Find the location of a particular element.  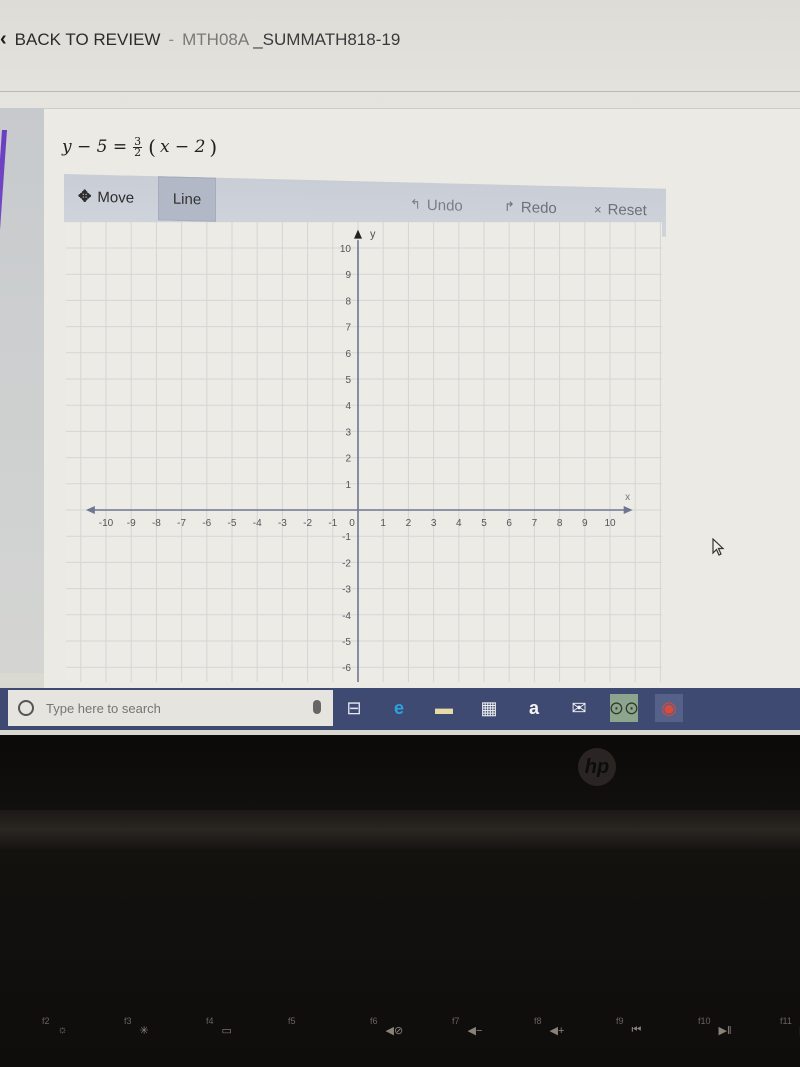

y-tick-label: 3 is located at coordinates (348, 432).